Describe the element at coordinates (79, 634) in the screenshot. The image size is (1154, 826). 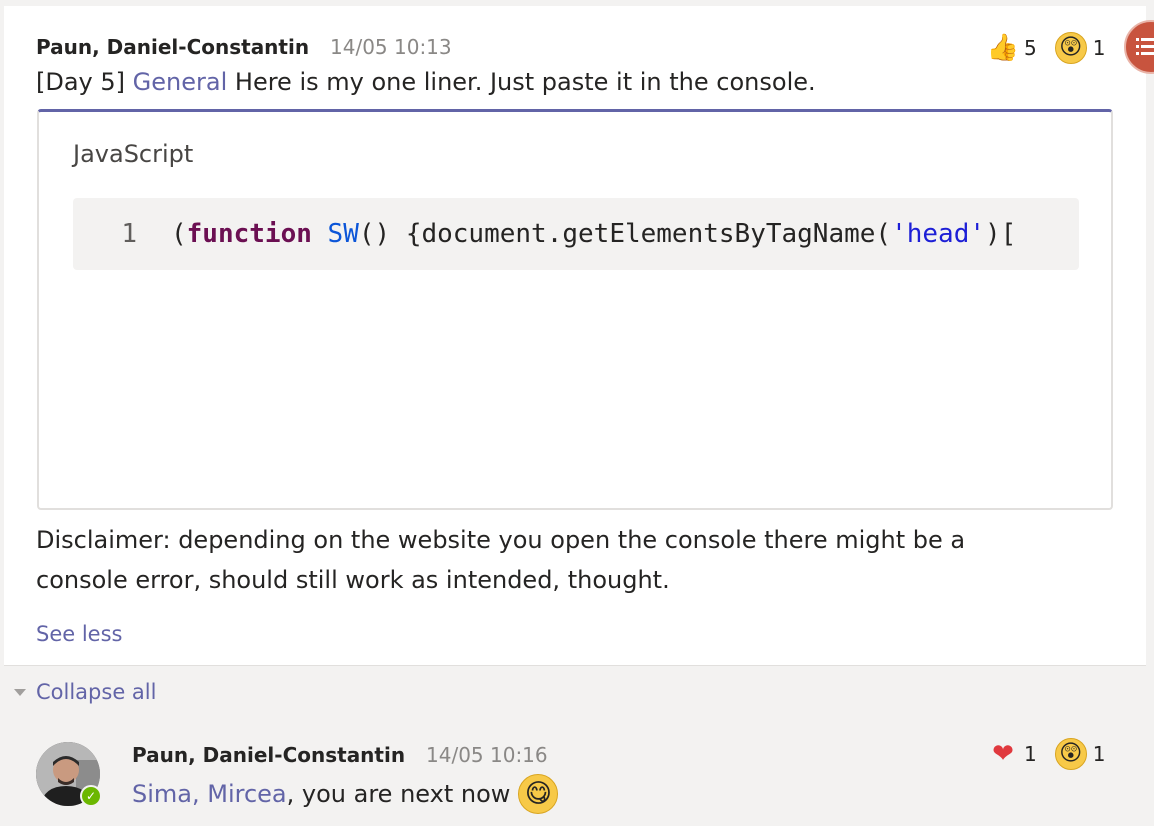
I see `see-less-link: See less` at that location.